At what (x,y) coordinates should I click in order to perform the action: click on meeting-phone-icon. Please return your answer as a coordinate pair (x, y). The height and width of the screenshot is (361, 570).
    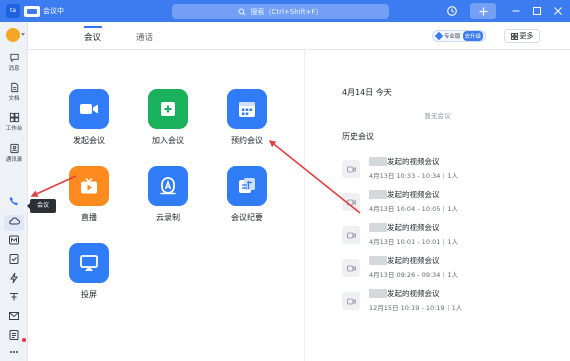
    Looking at the image, I should click on (14, 201).